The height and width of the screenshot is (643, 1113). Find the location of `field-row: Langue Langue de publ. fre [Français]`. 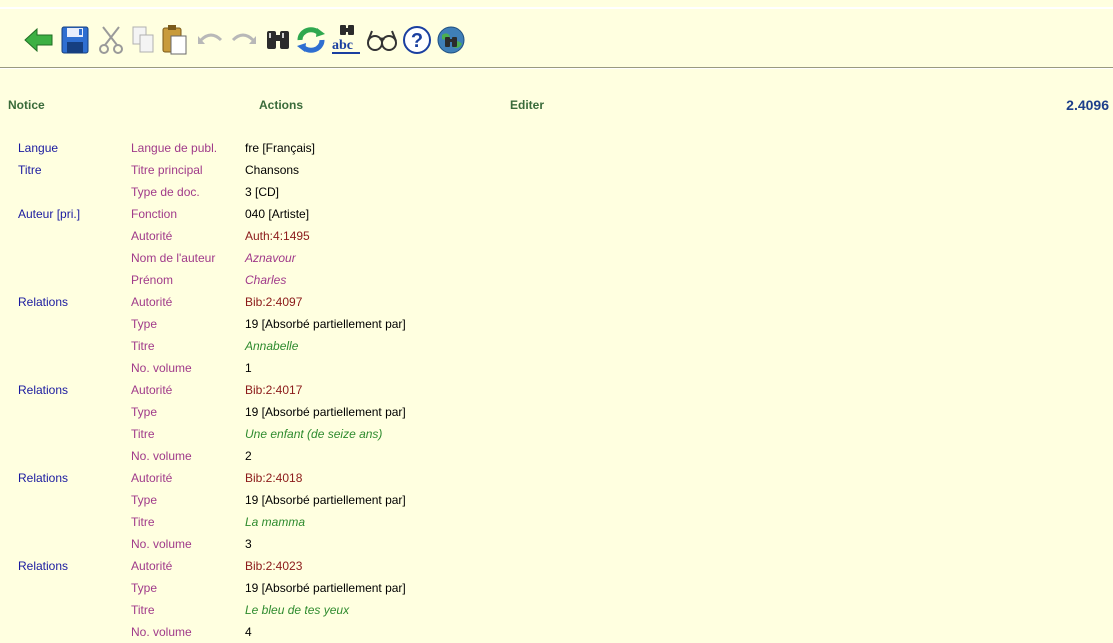

field-row: Langue Langue de publ. fre [Français] is located at coordinates (556, 148).